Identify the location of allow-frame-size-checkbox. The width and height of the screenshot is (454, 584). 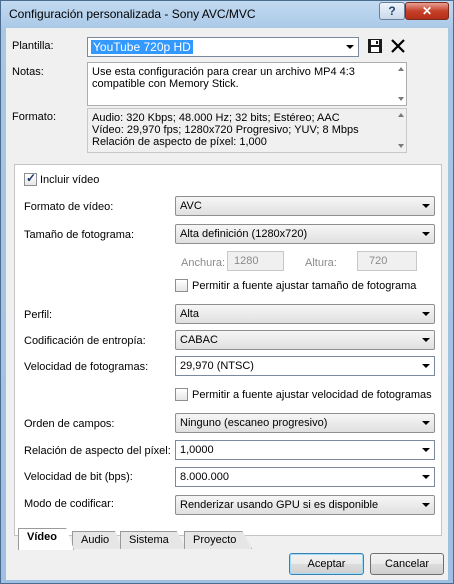
(181, 285).